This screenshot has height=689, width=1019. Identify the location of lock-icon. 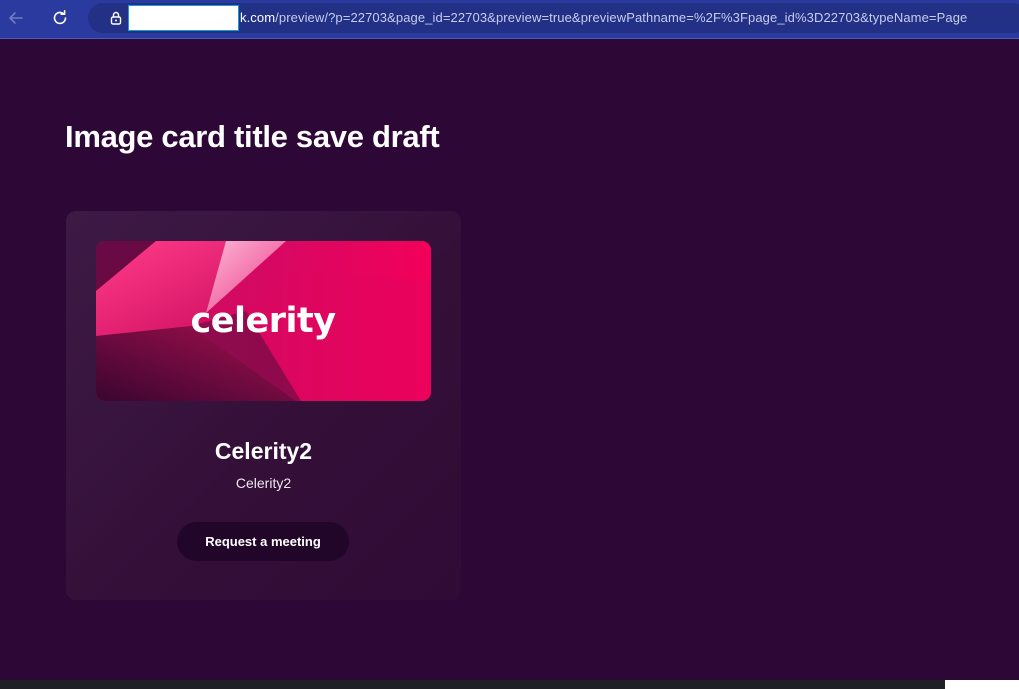
(116, 18).